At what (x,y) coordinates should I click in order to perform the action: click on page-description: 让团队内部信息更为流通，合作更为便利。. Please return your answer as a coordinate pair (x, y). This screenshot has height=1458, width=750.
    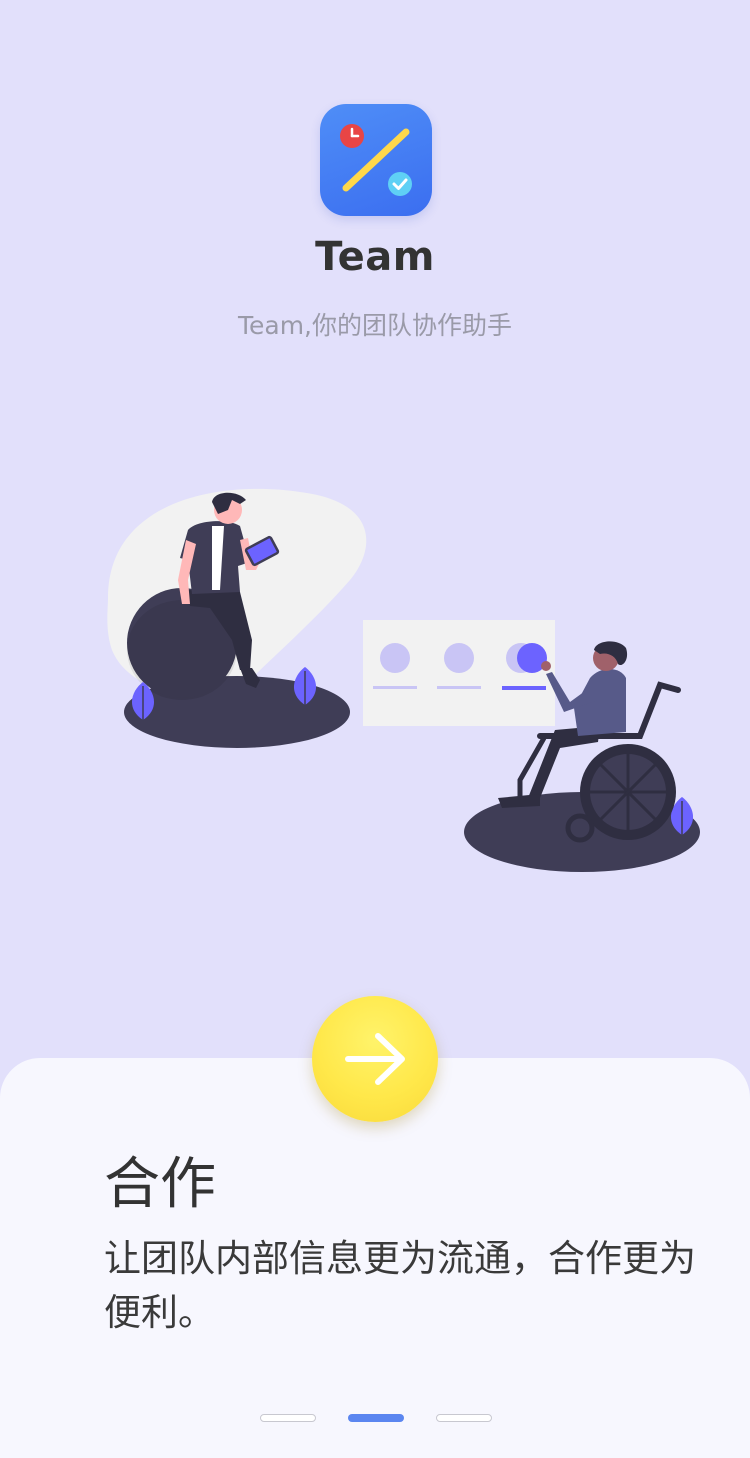
    Looking at the image, I should click on (400, 1285).